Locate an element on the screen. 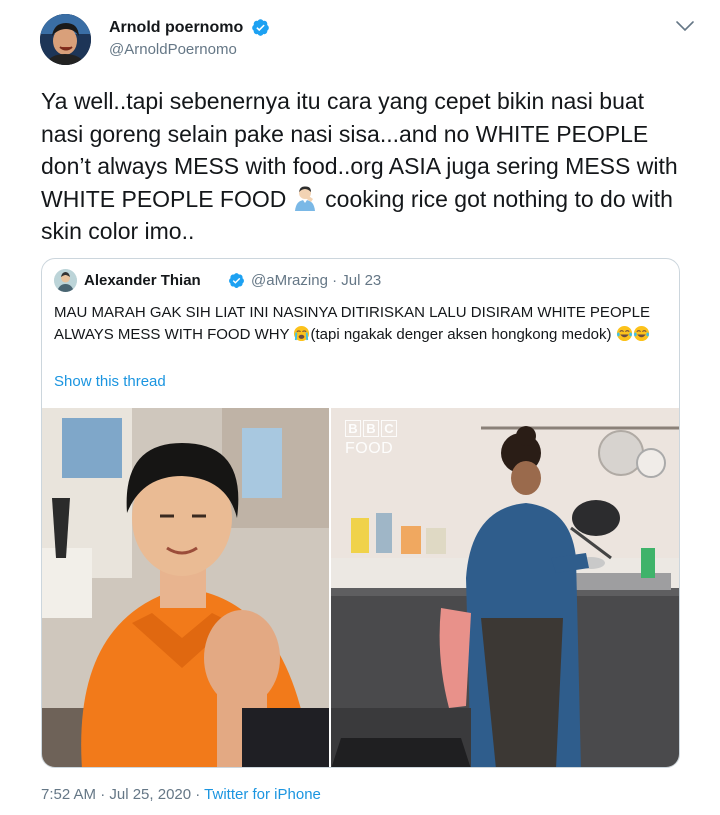 The image size is (720, 815). quoted-author-handle-date: @aMrazing · Jul 23 is located at coordinates (316, 280).